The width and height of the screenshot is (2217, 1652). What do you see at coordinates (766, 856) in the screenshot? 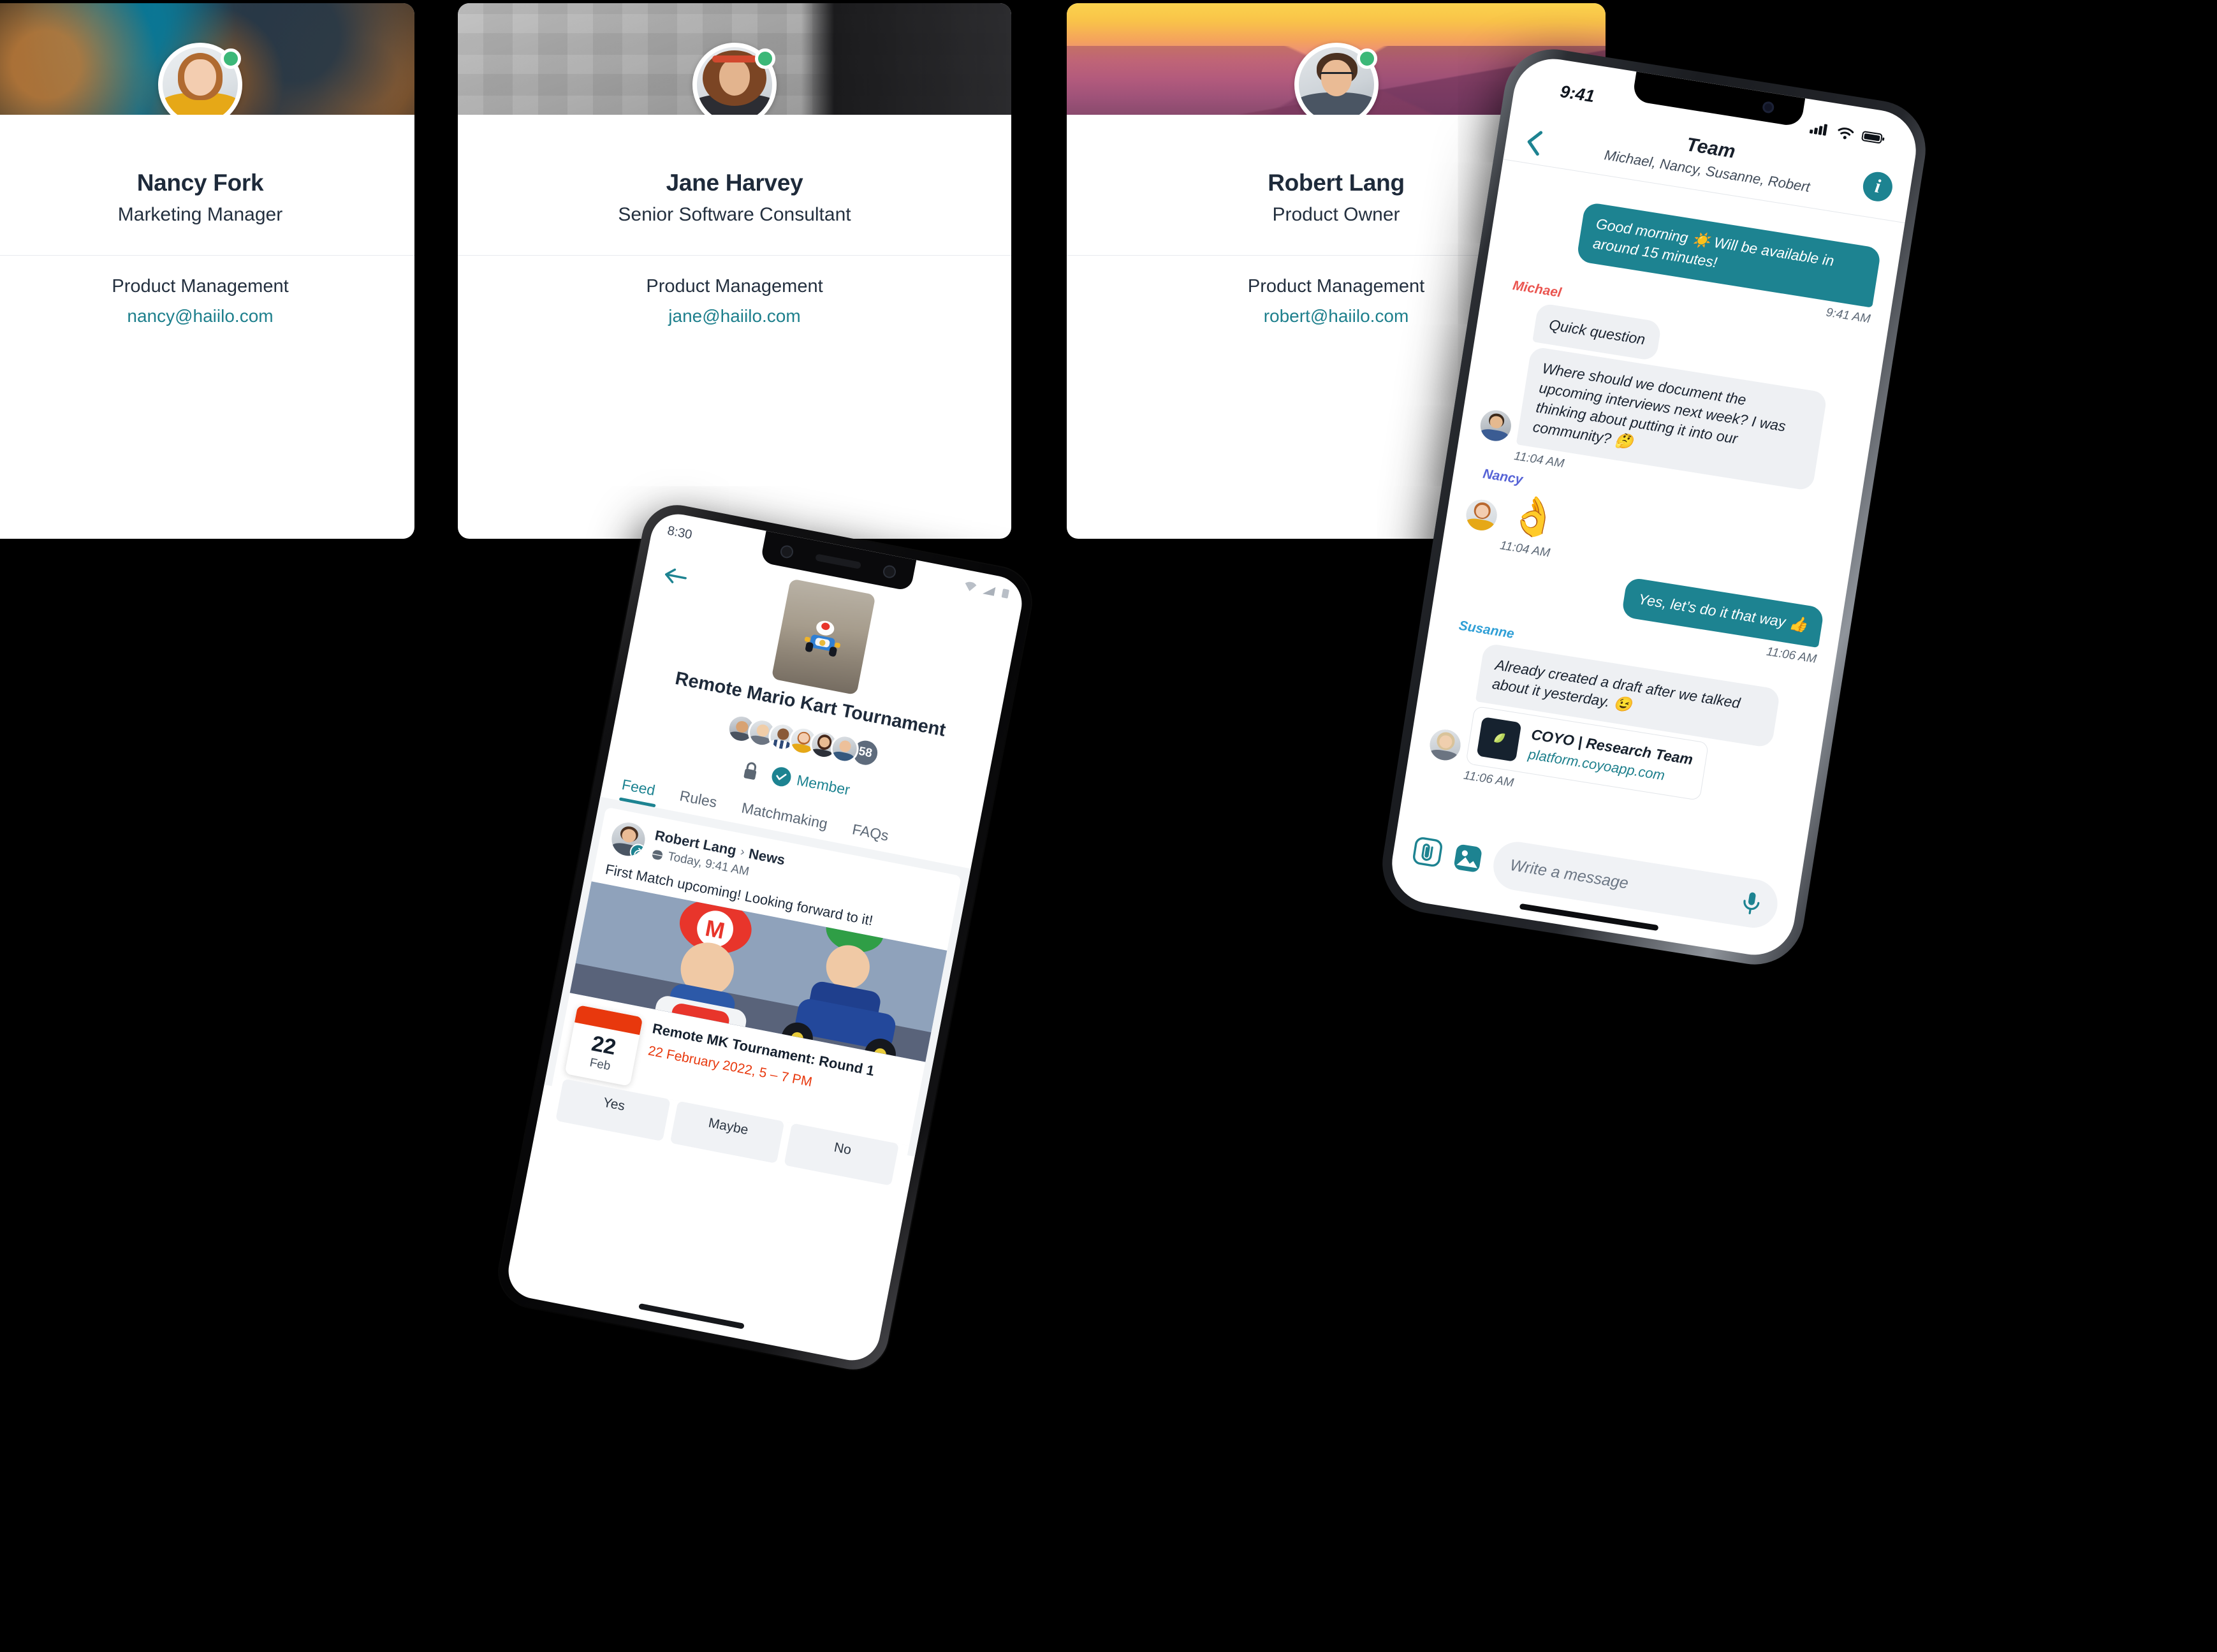
I see `post-category: News` at bounding box center [766, 856].